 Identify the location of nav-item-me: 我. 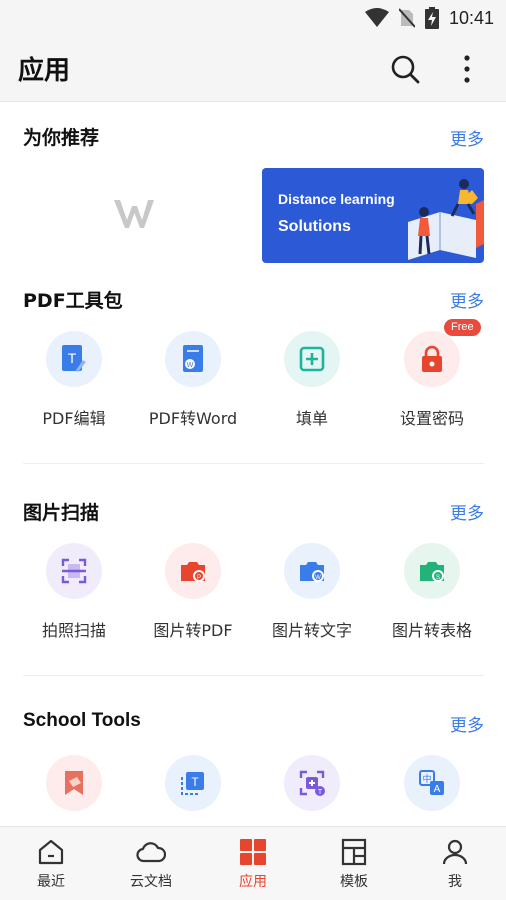
(455, 864).